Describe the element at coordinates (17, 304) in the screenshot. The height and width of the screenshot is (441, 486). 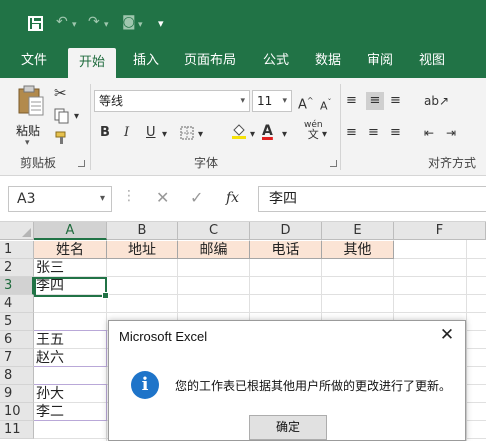
I see `row-header-4: 4` at that location.